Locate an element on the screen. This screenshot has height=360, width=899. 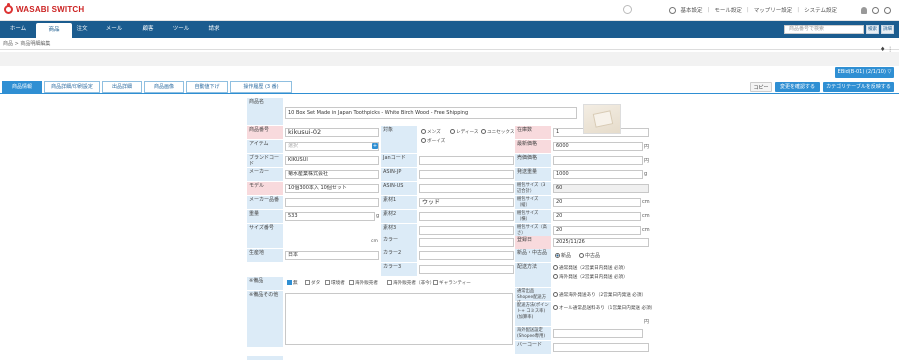
apply-category-table-button: カテゴリテーブルを反映する is located at coordinates (858, 87).